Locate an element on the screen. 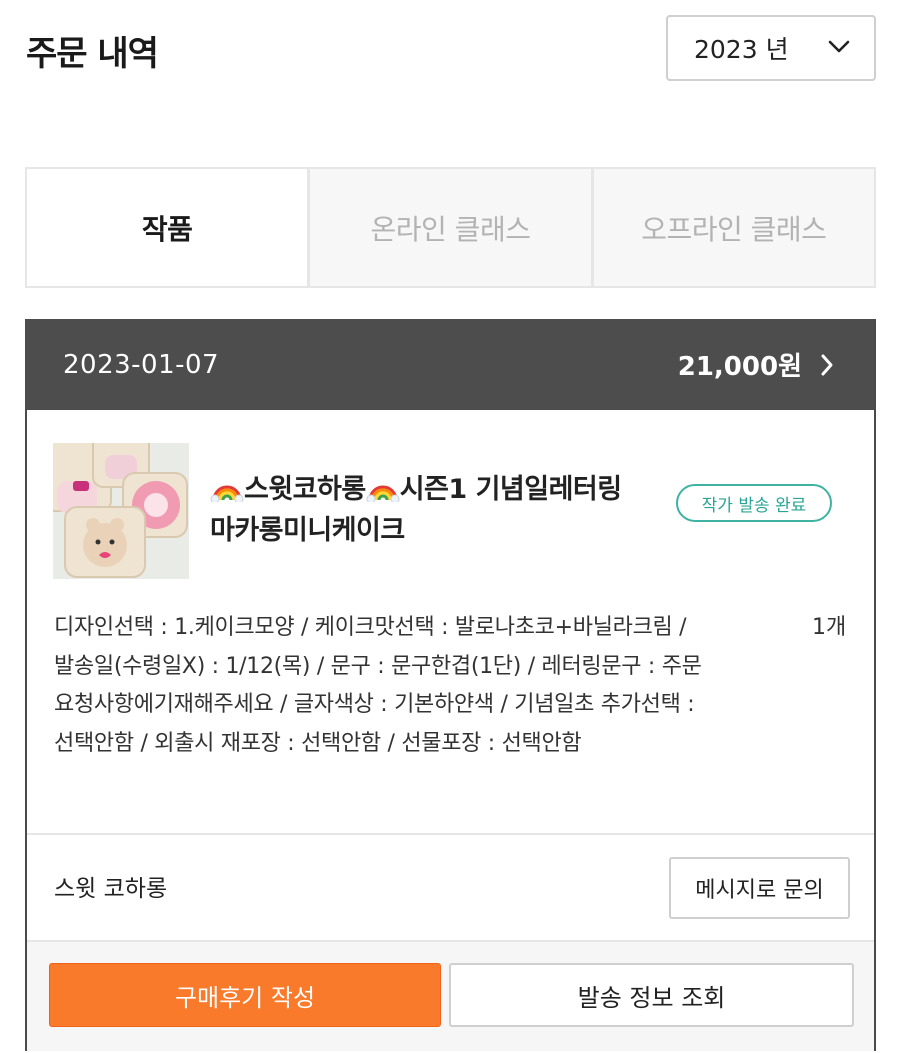  order-header: 2023-01-07 21,000원 is located at coordinates (450, 364).